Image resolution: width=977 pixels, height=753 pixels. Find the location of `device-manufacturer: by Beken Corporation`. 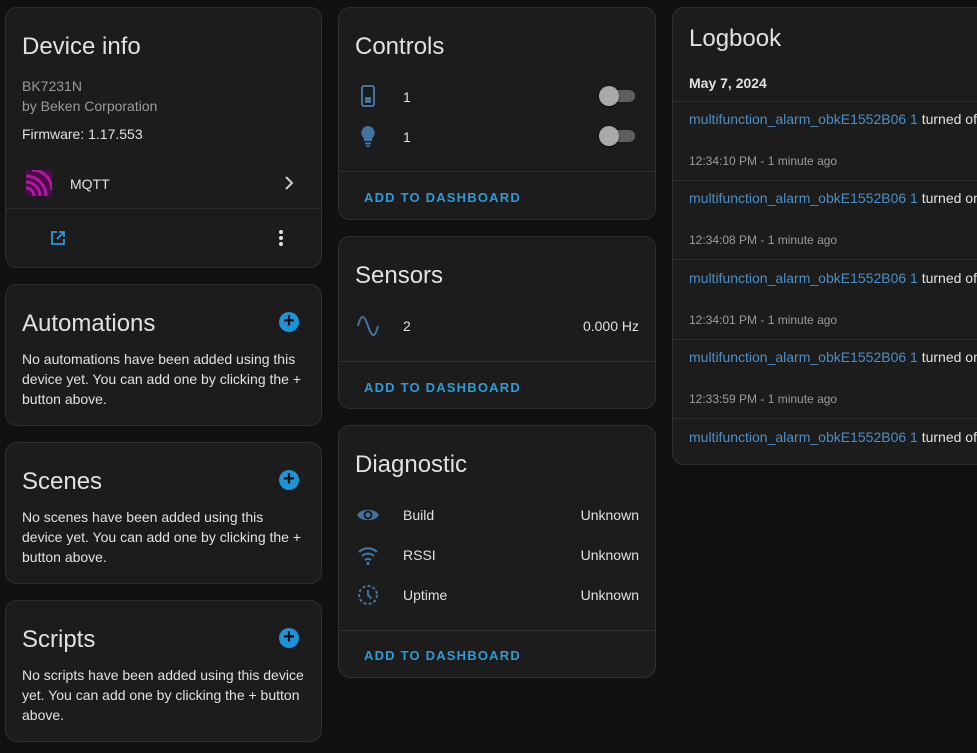

device-manufacturer: by Beken Corporation is located at coordinates (90, 106).